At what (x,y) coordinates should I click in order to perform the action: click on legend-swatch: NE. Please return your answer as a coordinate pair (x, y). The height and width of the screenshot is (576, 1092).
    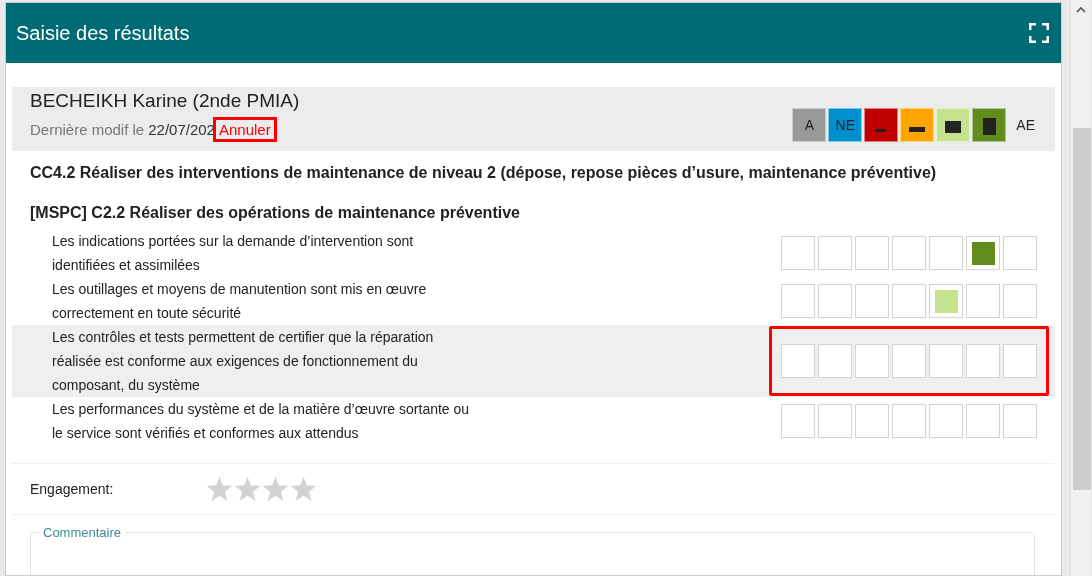
    Looking at the image, I should click on (845, 125).